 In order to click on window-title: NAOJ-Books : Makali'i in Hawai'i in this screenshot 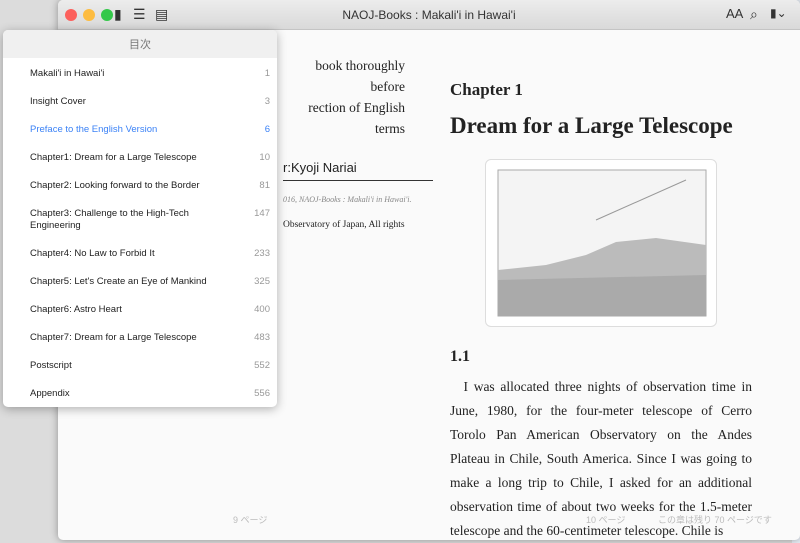, I will do `click(429, 15)`.